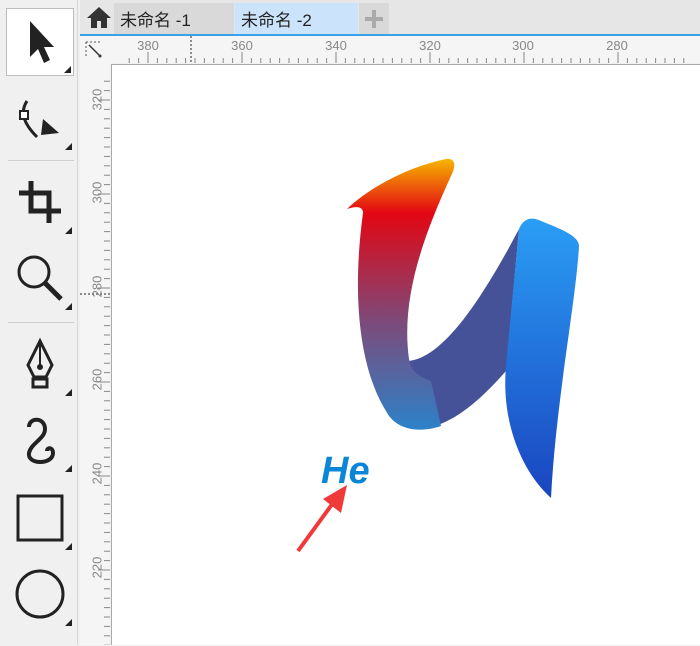 This screenshot has height=646, width=700. I want to click on zoom-tool, so click(40, 278).